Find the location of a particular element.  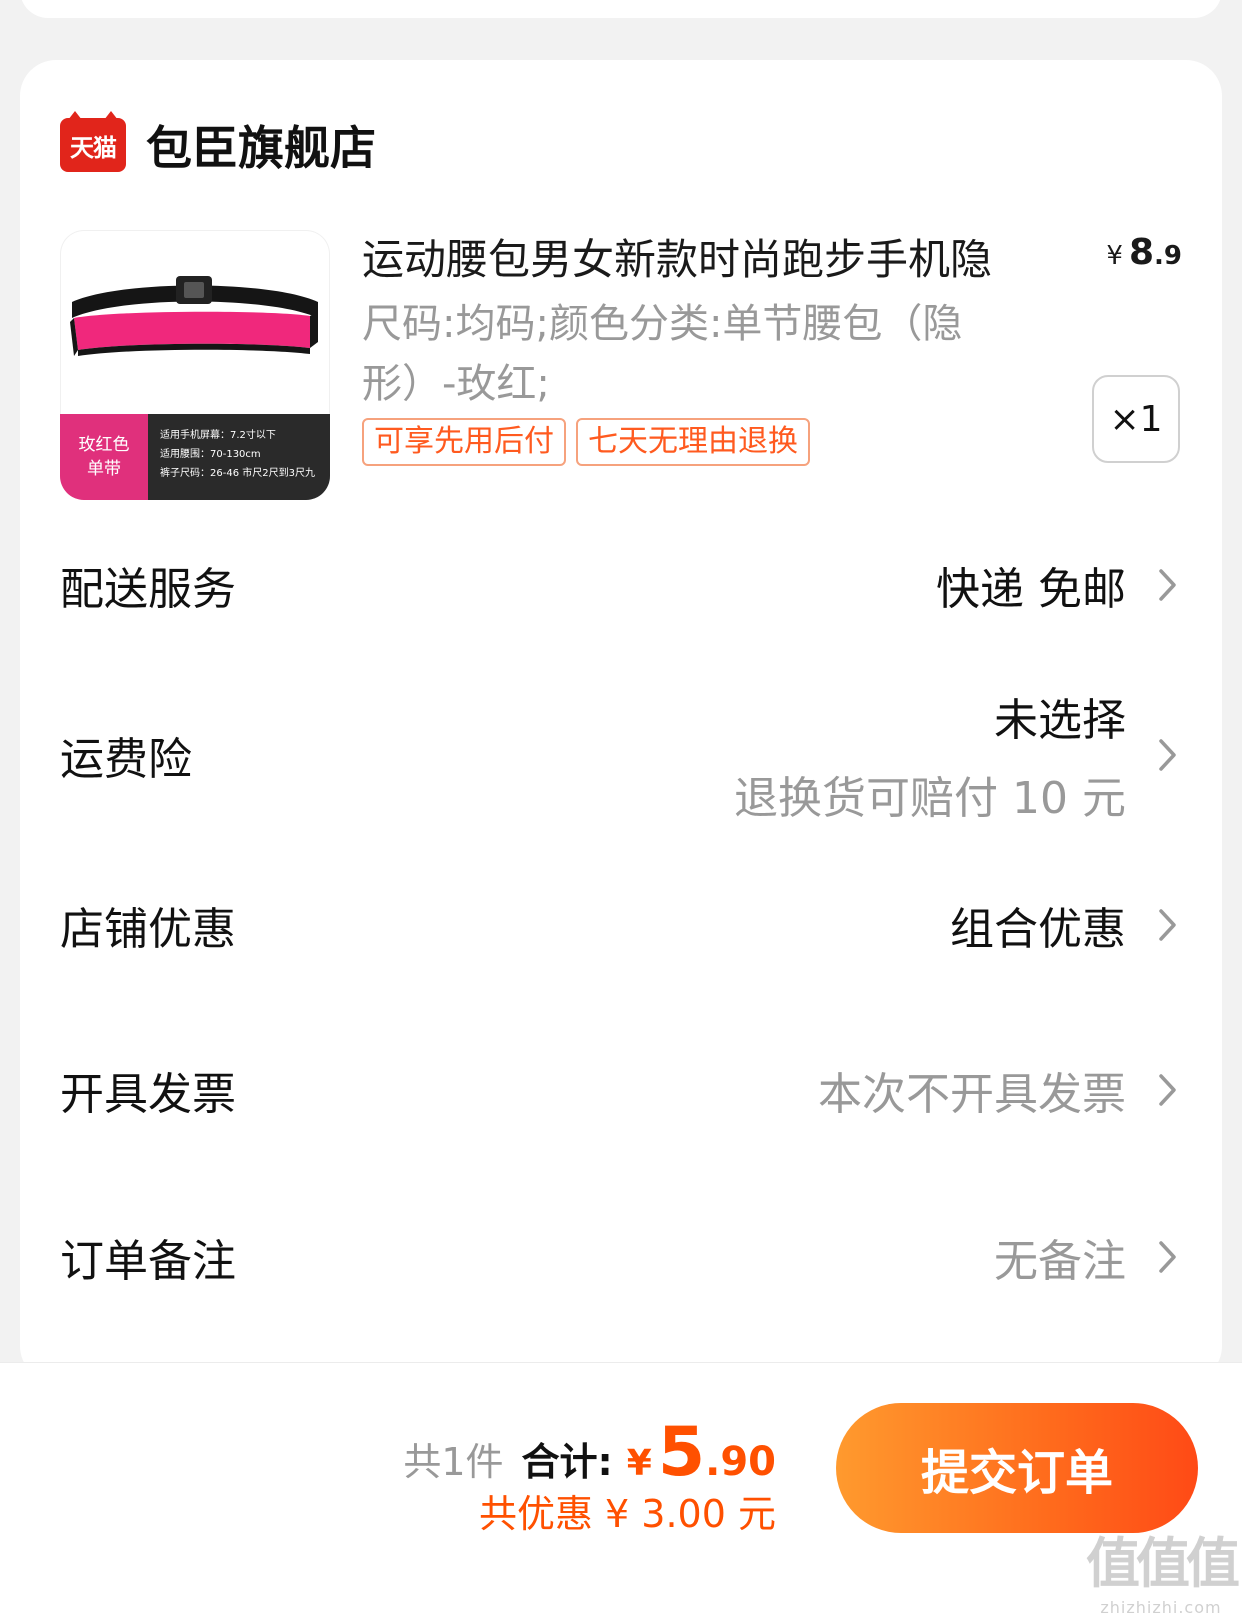

tag-seven-day-return: 七天无理由退换 is located at coordinates (693, 442).